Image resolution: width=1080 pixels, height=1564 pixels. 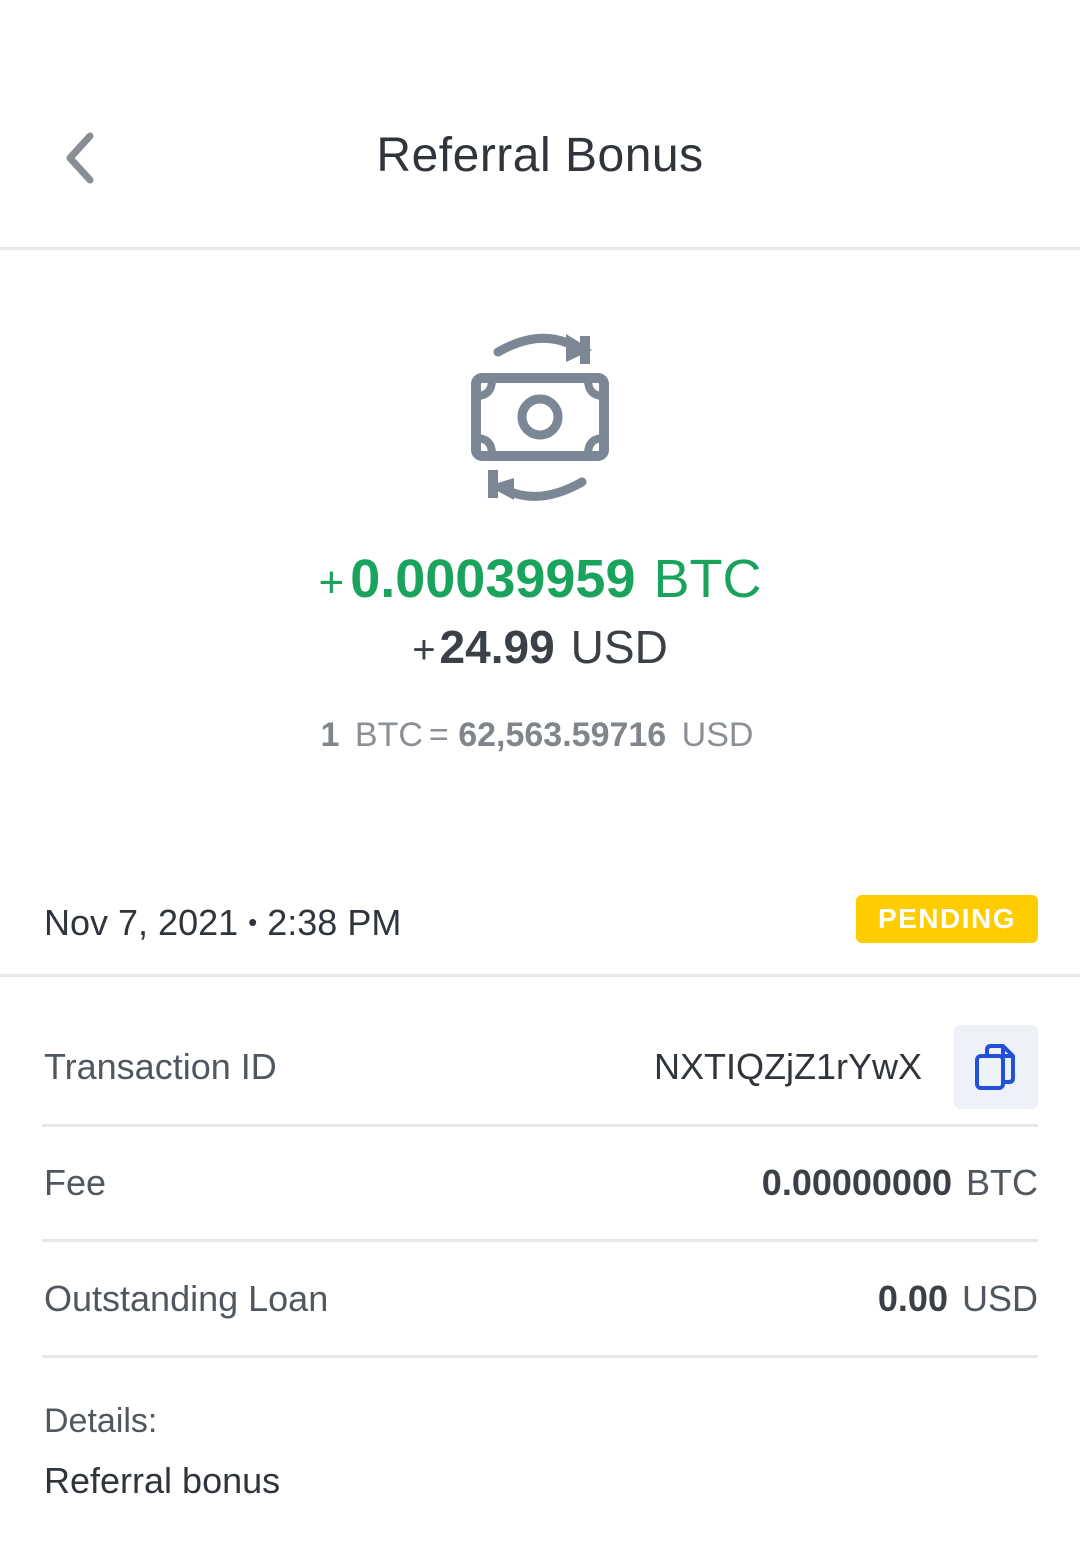 What do you see at coordinates (101, 1421) in the screenshot?
I see `details-label: Details:` at bounding box center [101, 1421].